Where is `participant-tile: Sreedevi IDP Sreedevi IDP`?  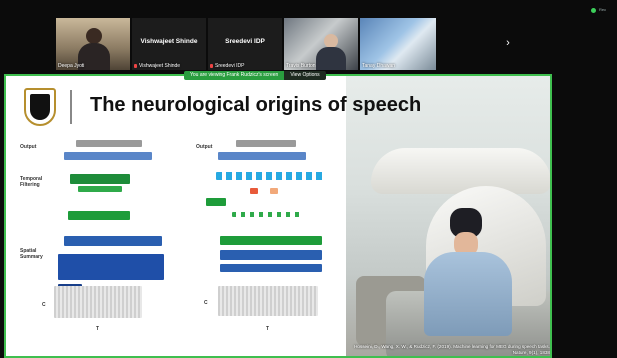
participant-tile: Sreedevi IDP Sreedevi IDP is located at coordinates (245, 44).